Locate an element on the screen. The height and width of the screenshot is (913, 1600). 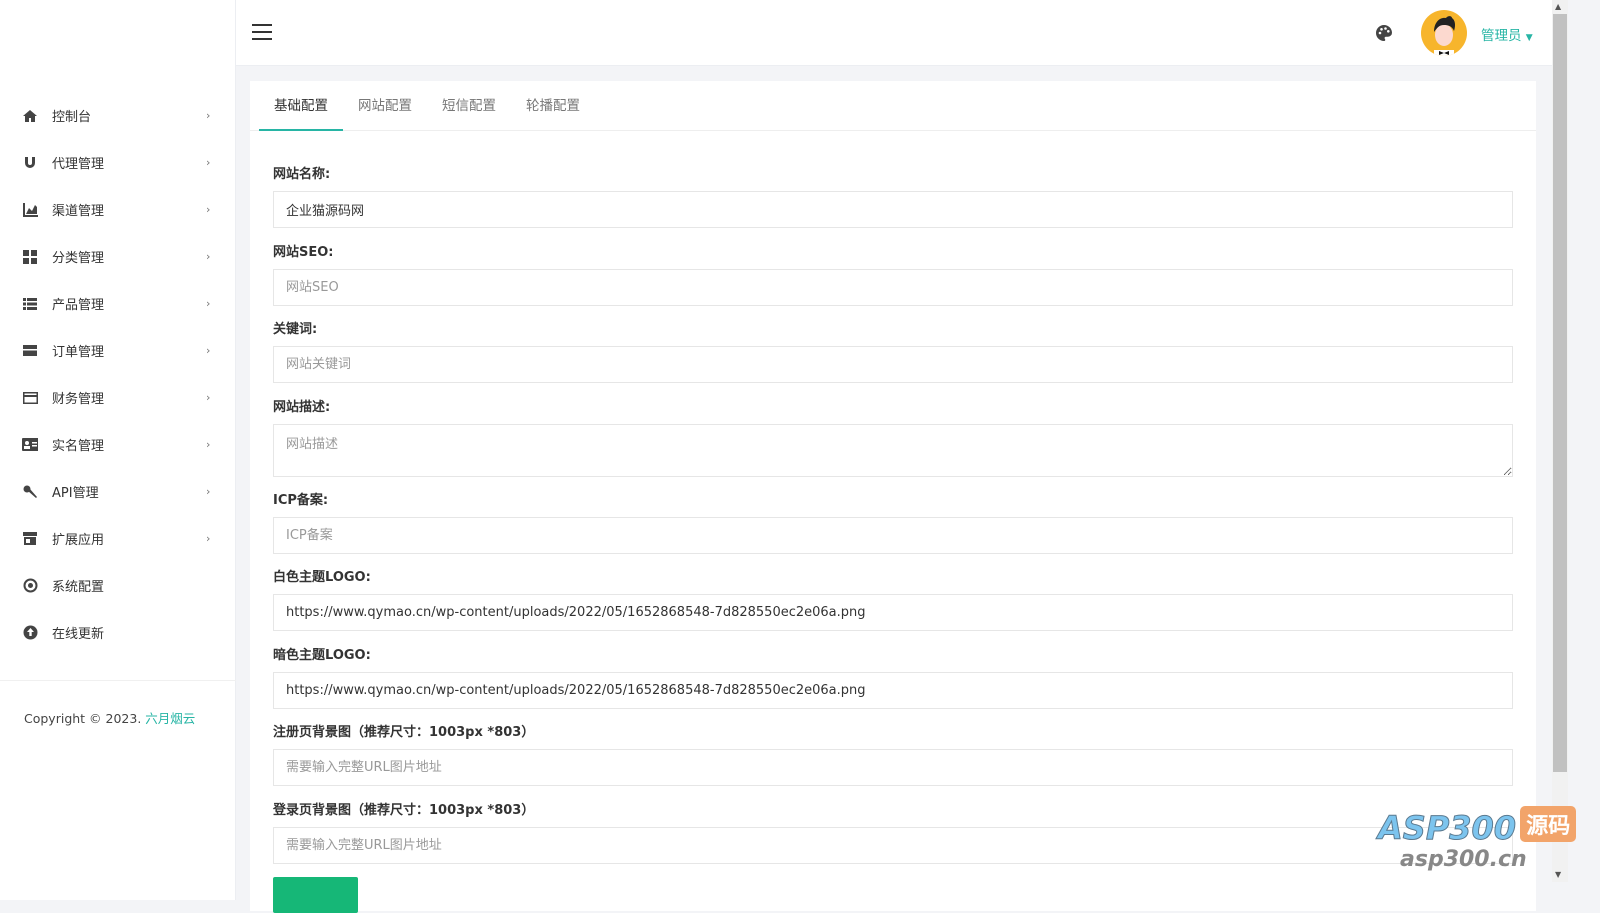
store-icon is located at coordinates (30, 539).